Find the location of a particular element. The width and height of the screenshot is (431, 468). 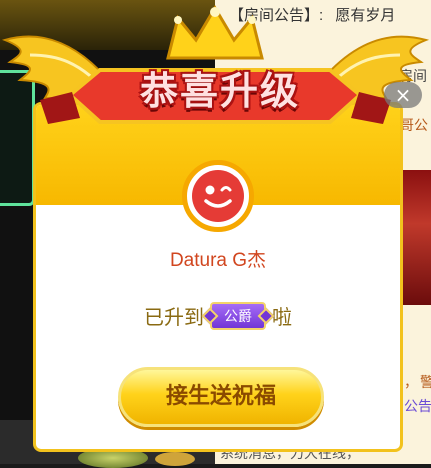

user-avatar is located at coordinates (218, 196).